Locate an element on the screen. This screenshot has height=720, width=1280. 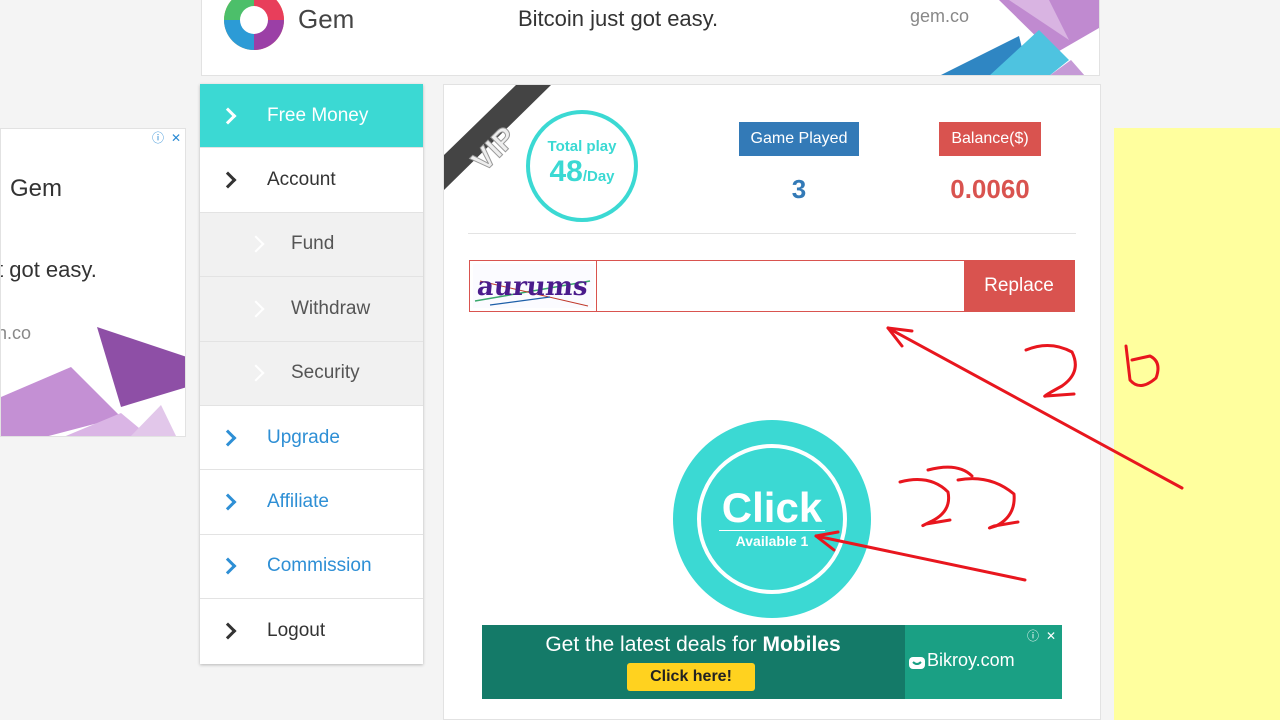
sidebar-item-fund: Fund is located at coordinates (311, 245).